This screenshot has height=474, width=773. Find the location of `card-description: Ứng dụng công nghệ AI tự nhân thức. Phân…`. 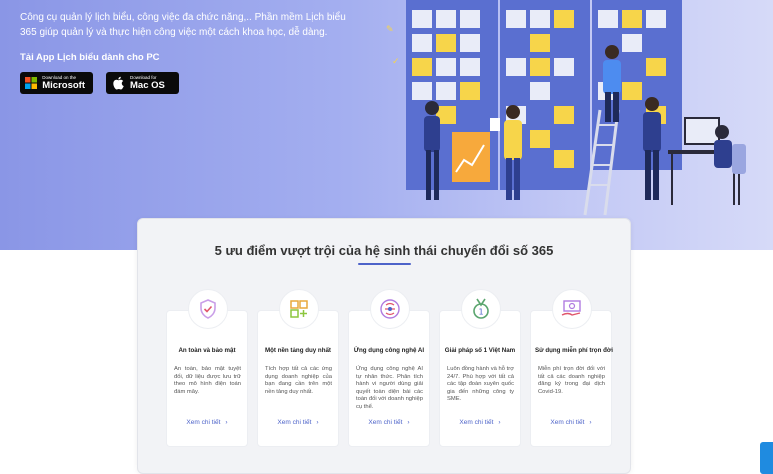

card-description: Ứng dụng công nghệ AI tự nhân thức. Phân… is located at coordinates (389, 388).